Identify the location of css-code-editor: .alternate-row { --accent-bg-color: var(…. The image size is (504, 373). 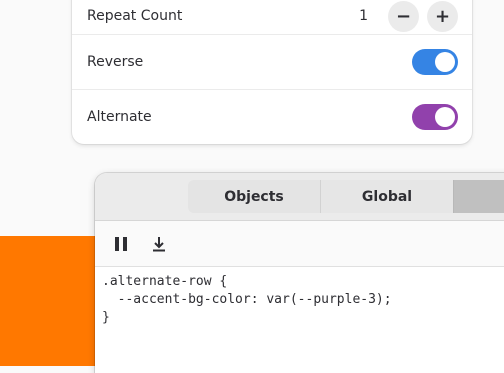
(247, 300).